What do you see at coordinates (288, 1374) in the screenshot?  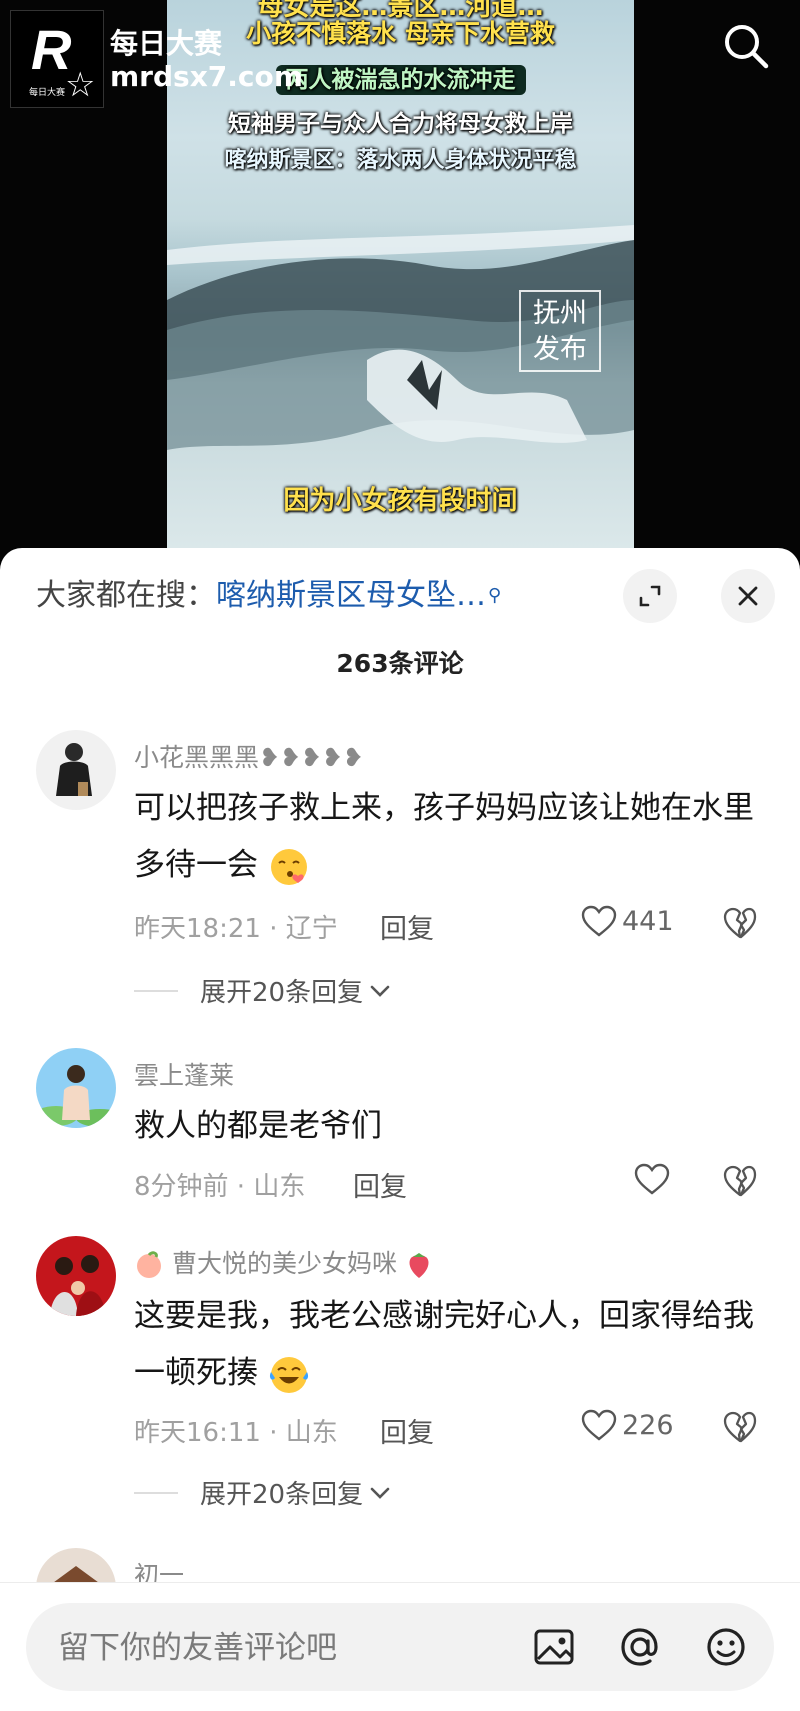 I see `crying-laughing-emoji` at bounding box center [288, 1374].